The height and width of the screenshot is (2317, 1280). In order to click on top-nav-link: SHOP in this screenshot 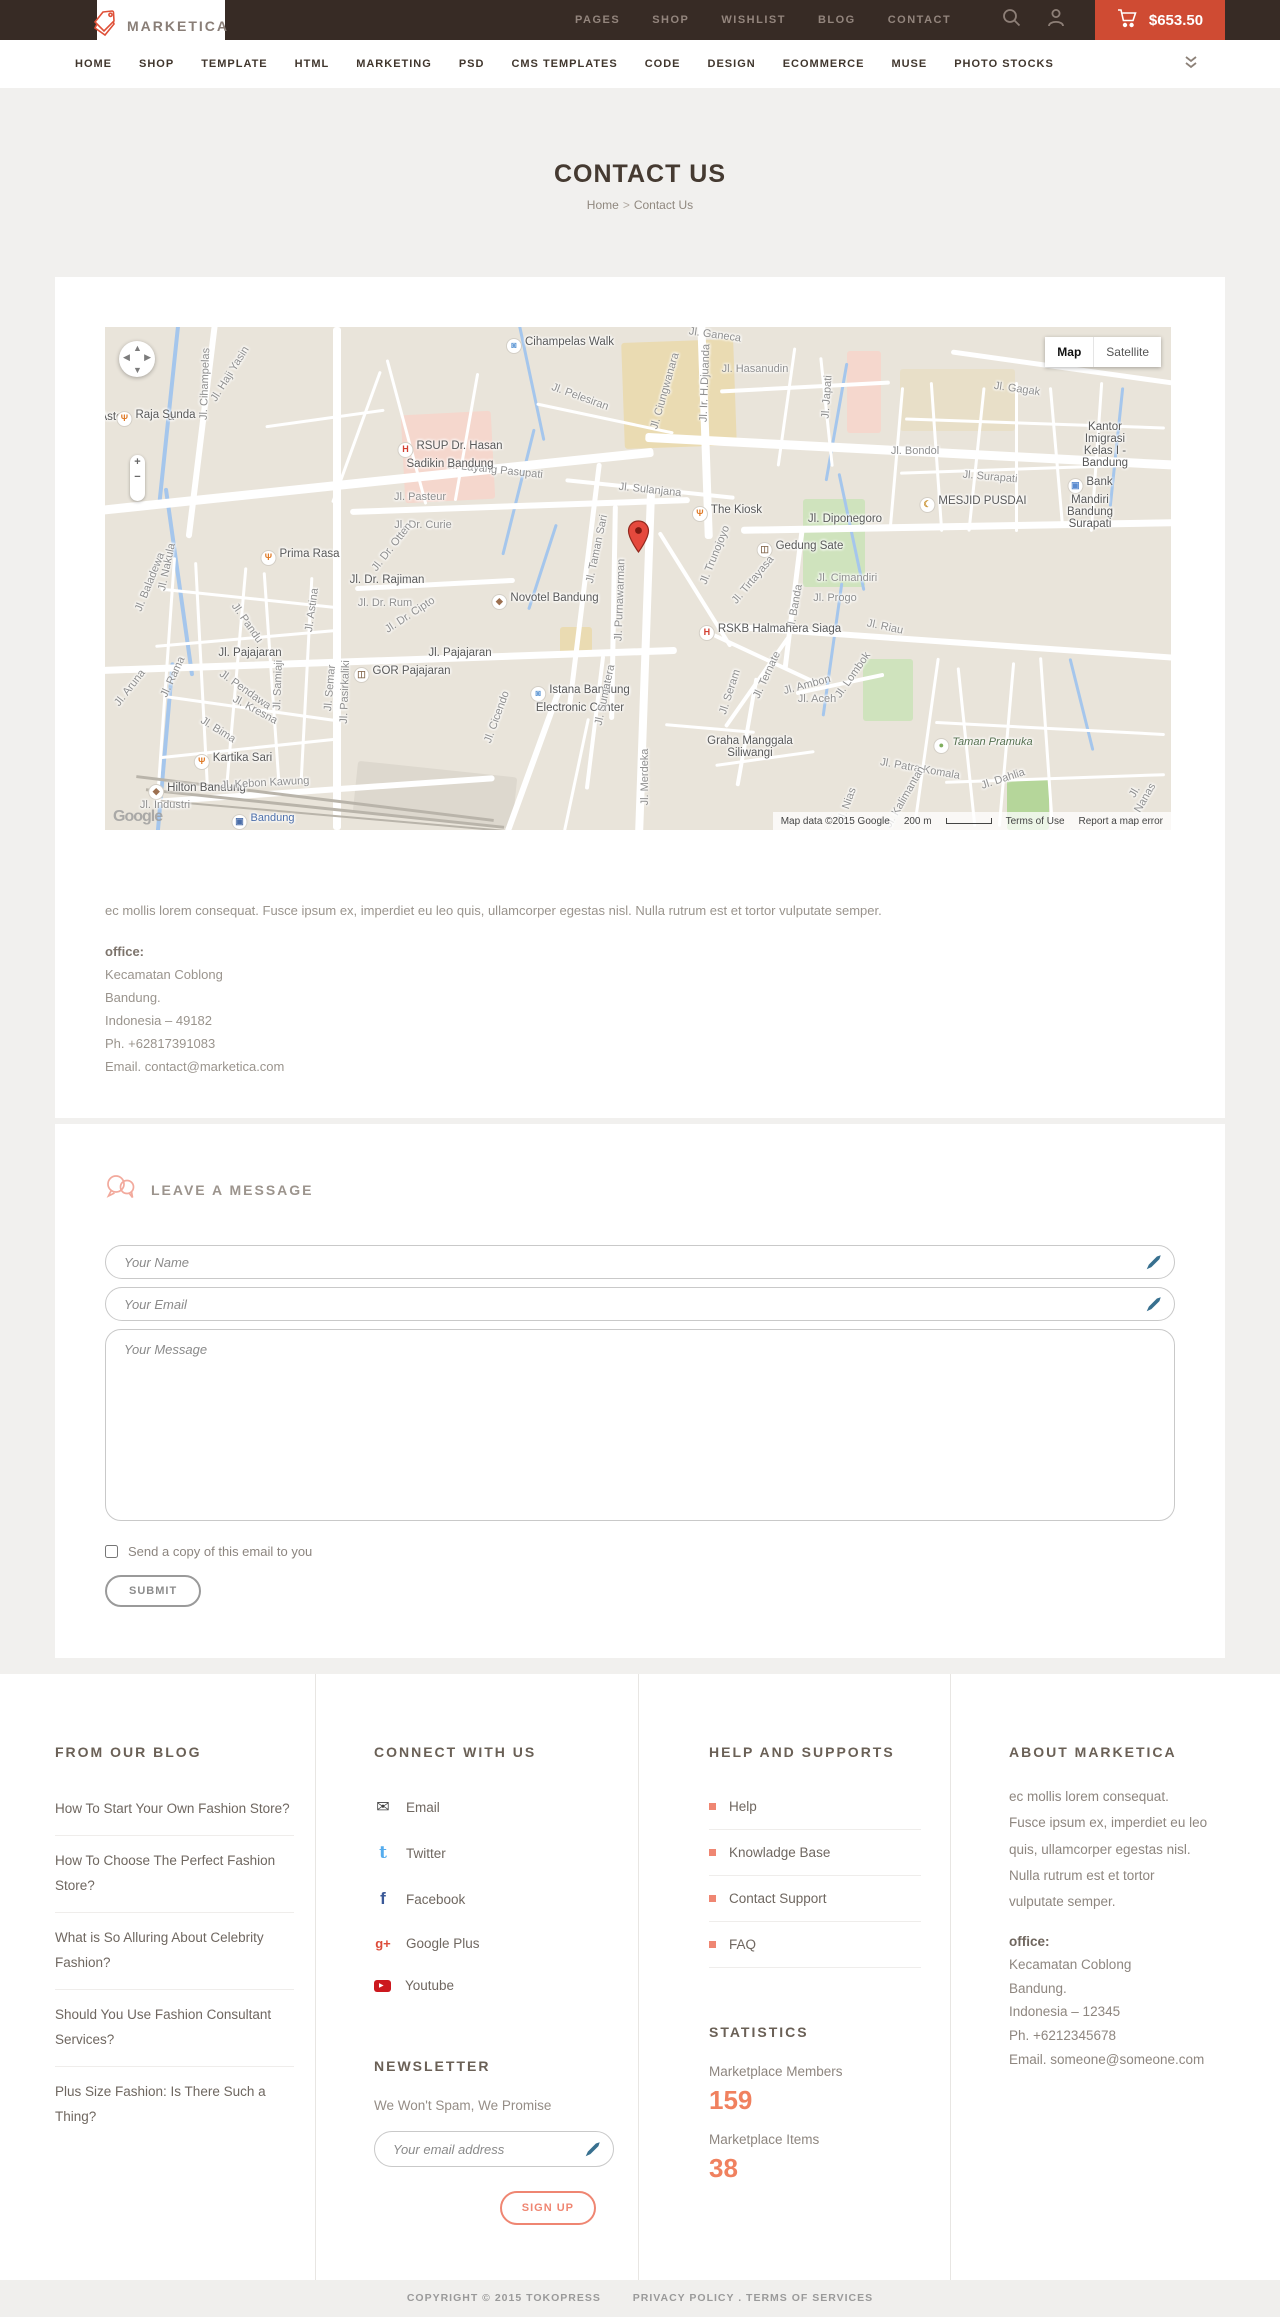, I will do `click(670, 20)`.